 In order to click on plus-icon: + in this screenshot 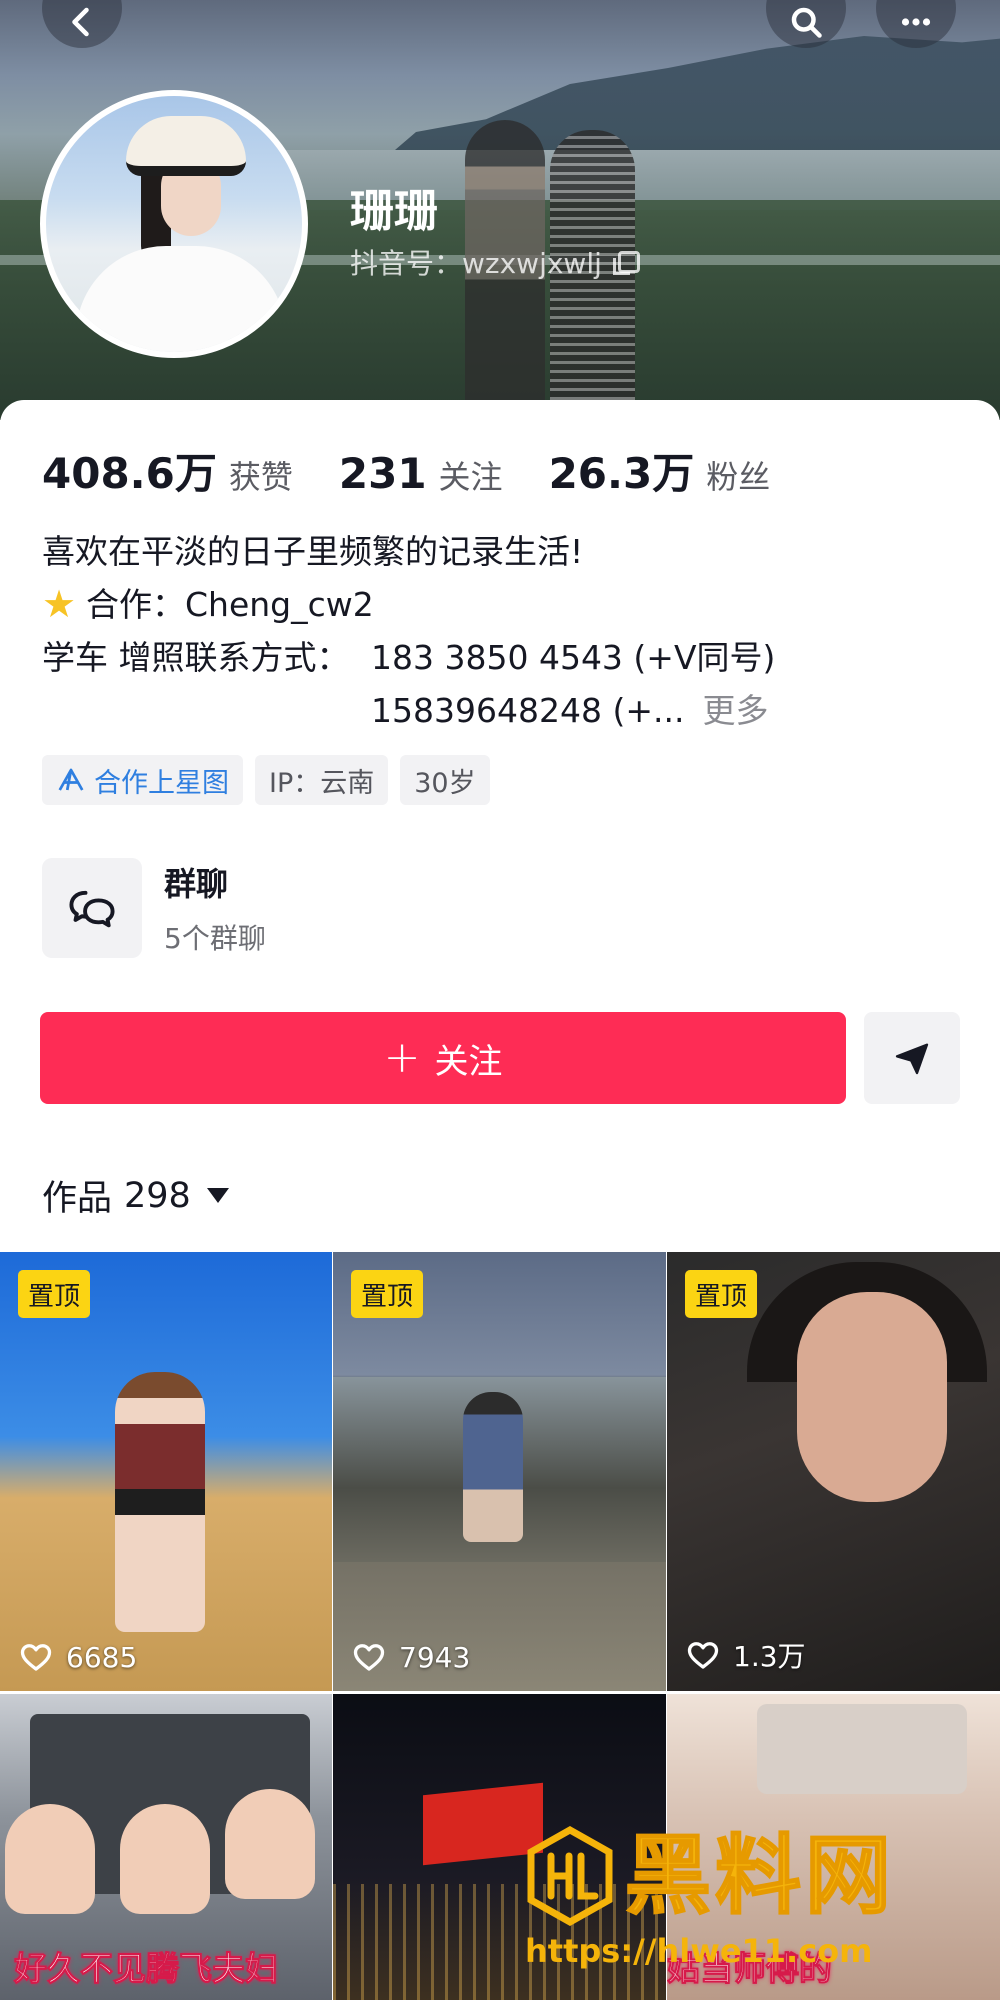, I will do `click(402, 1057)`.